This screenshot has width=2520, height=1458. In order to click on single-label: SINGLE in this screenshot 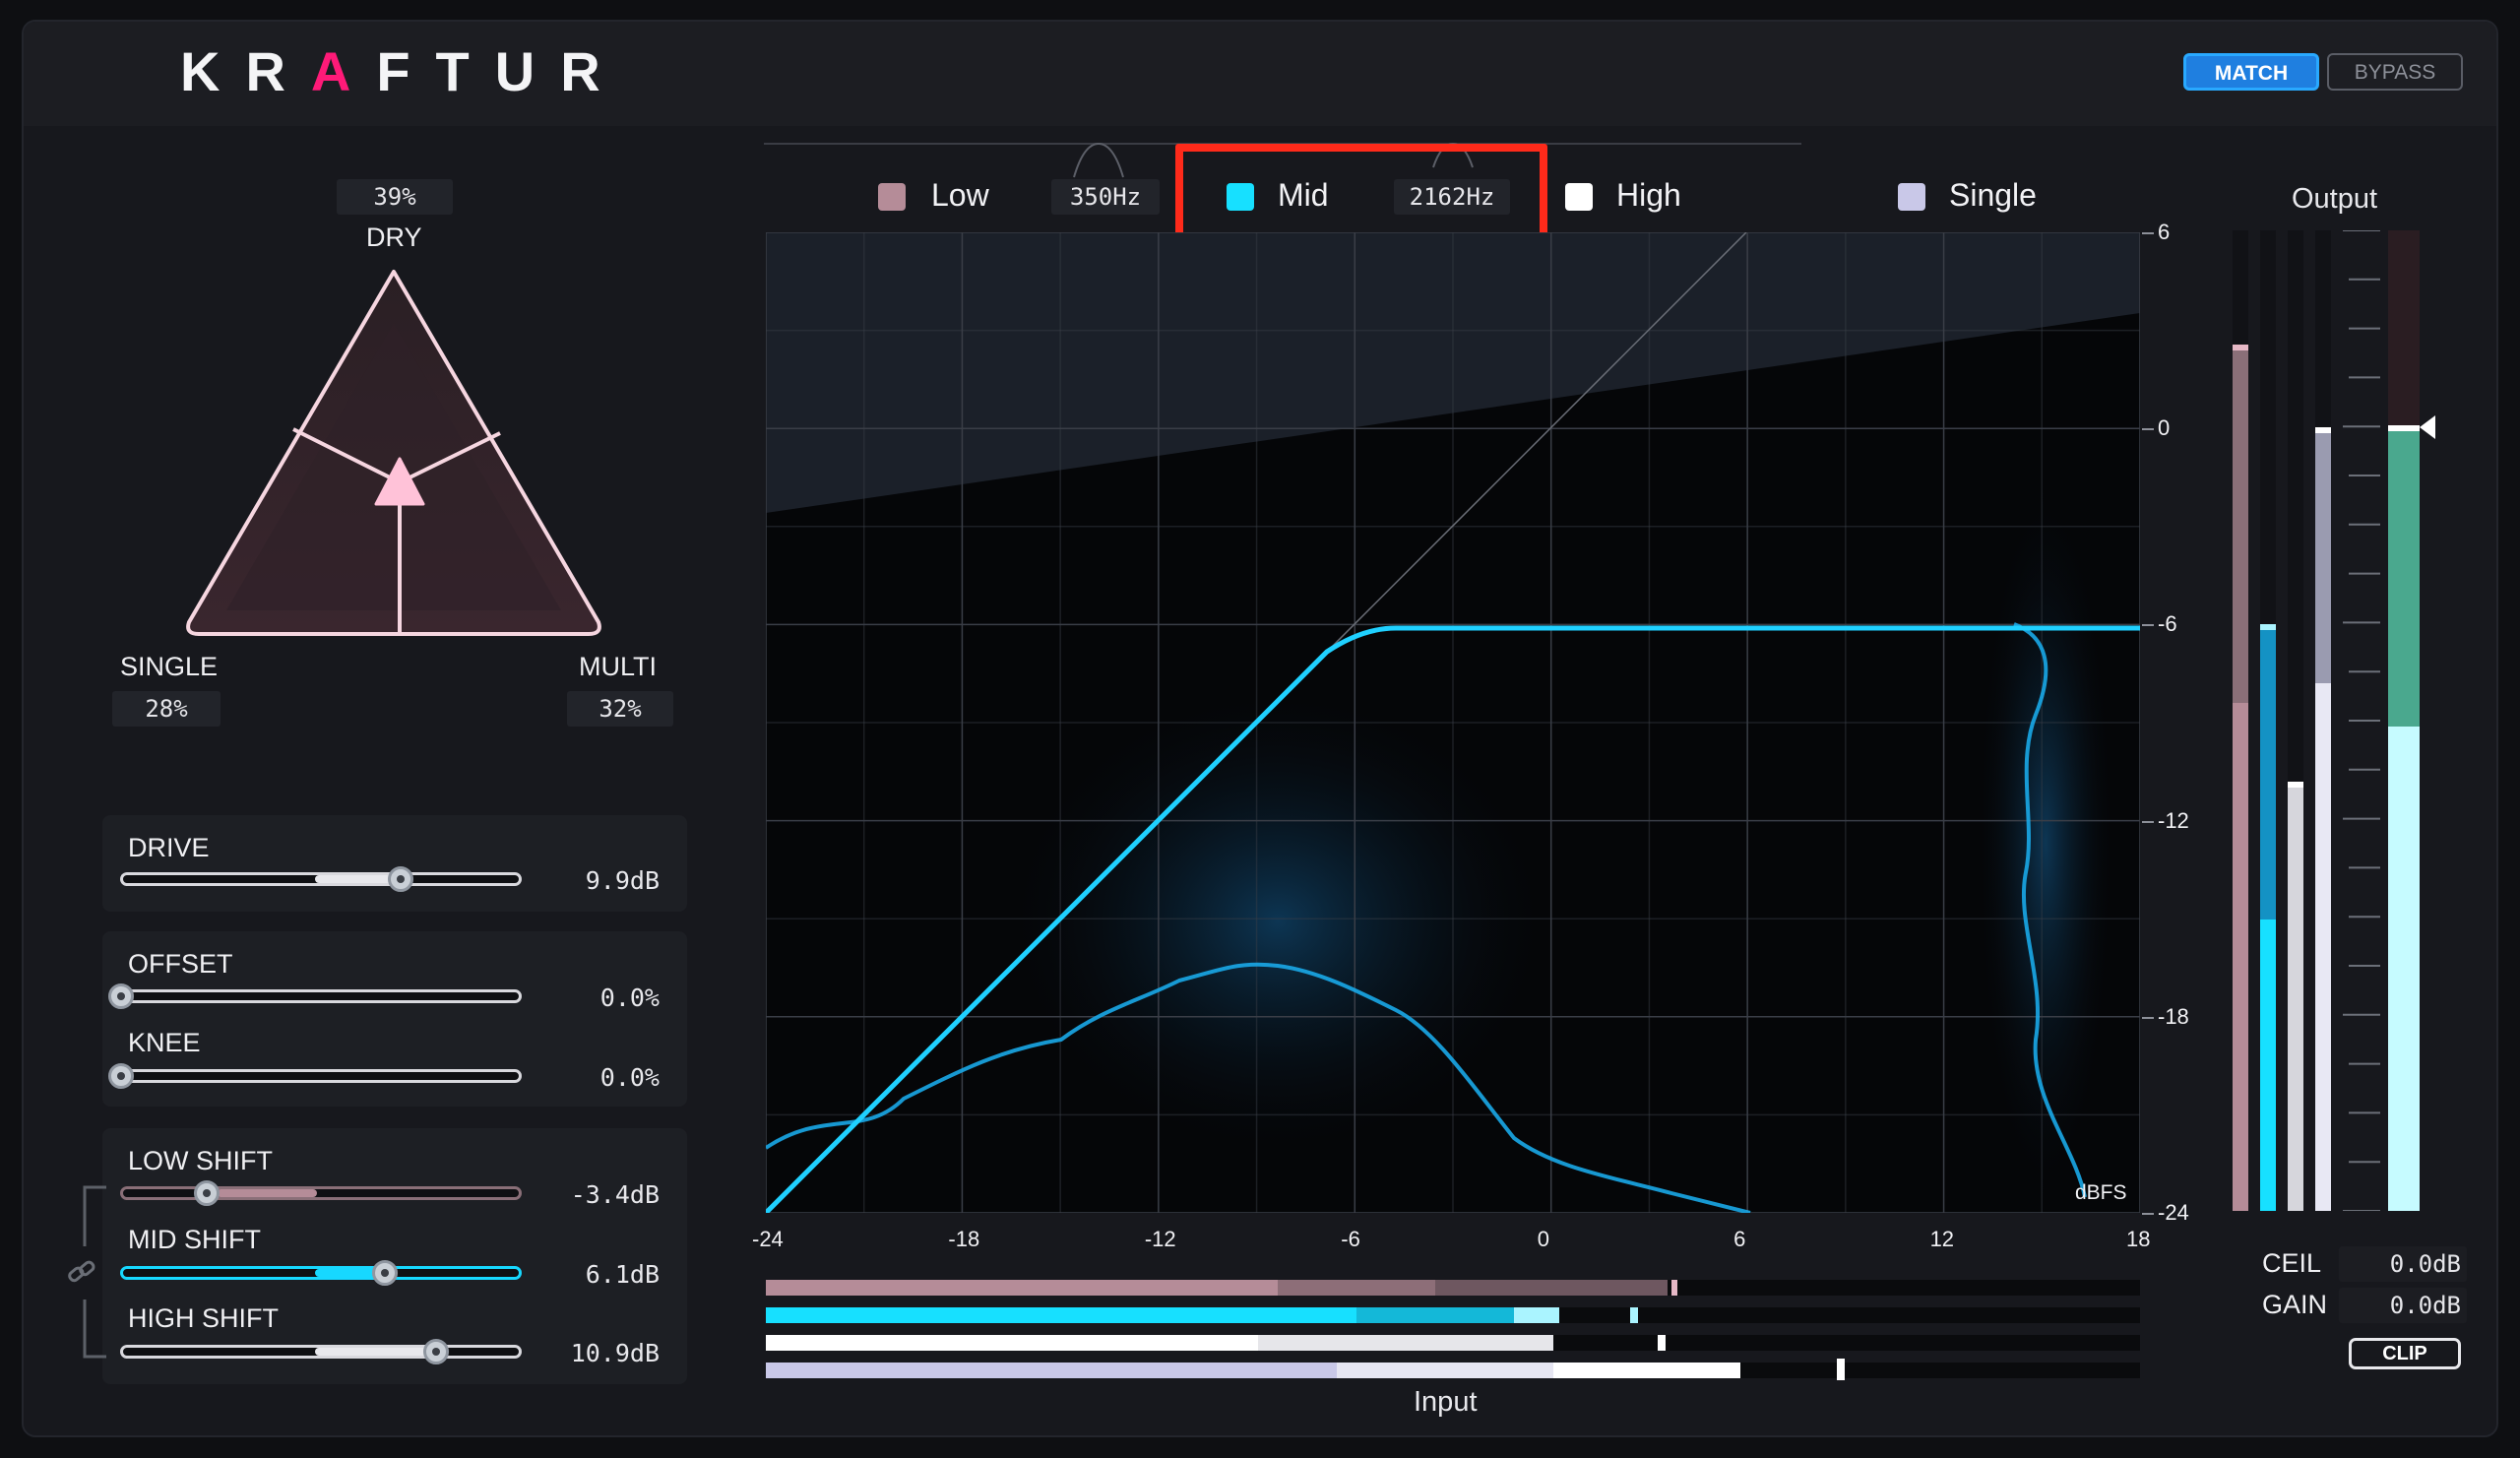, I will do `click(169, 666)`.